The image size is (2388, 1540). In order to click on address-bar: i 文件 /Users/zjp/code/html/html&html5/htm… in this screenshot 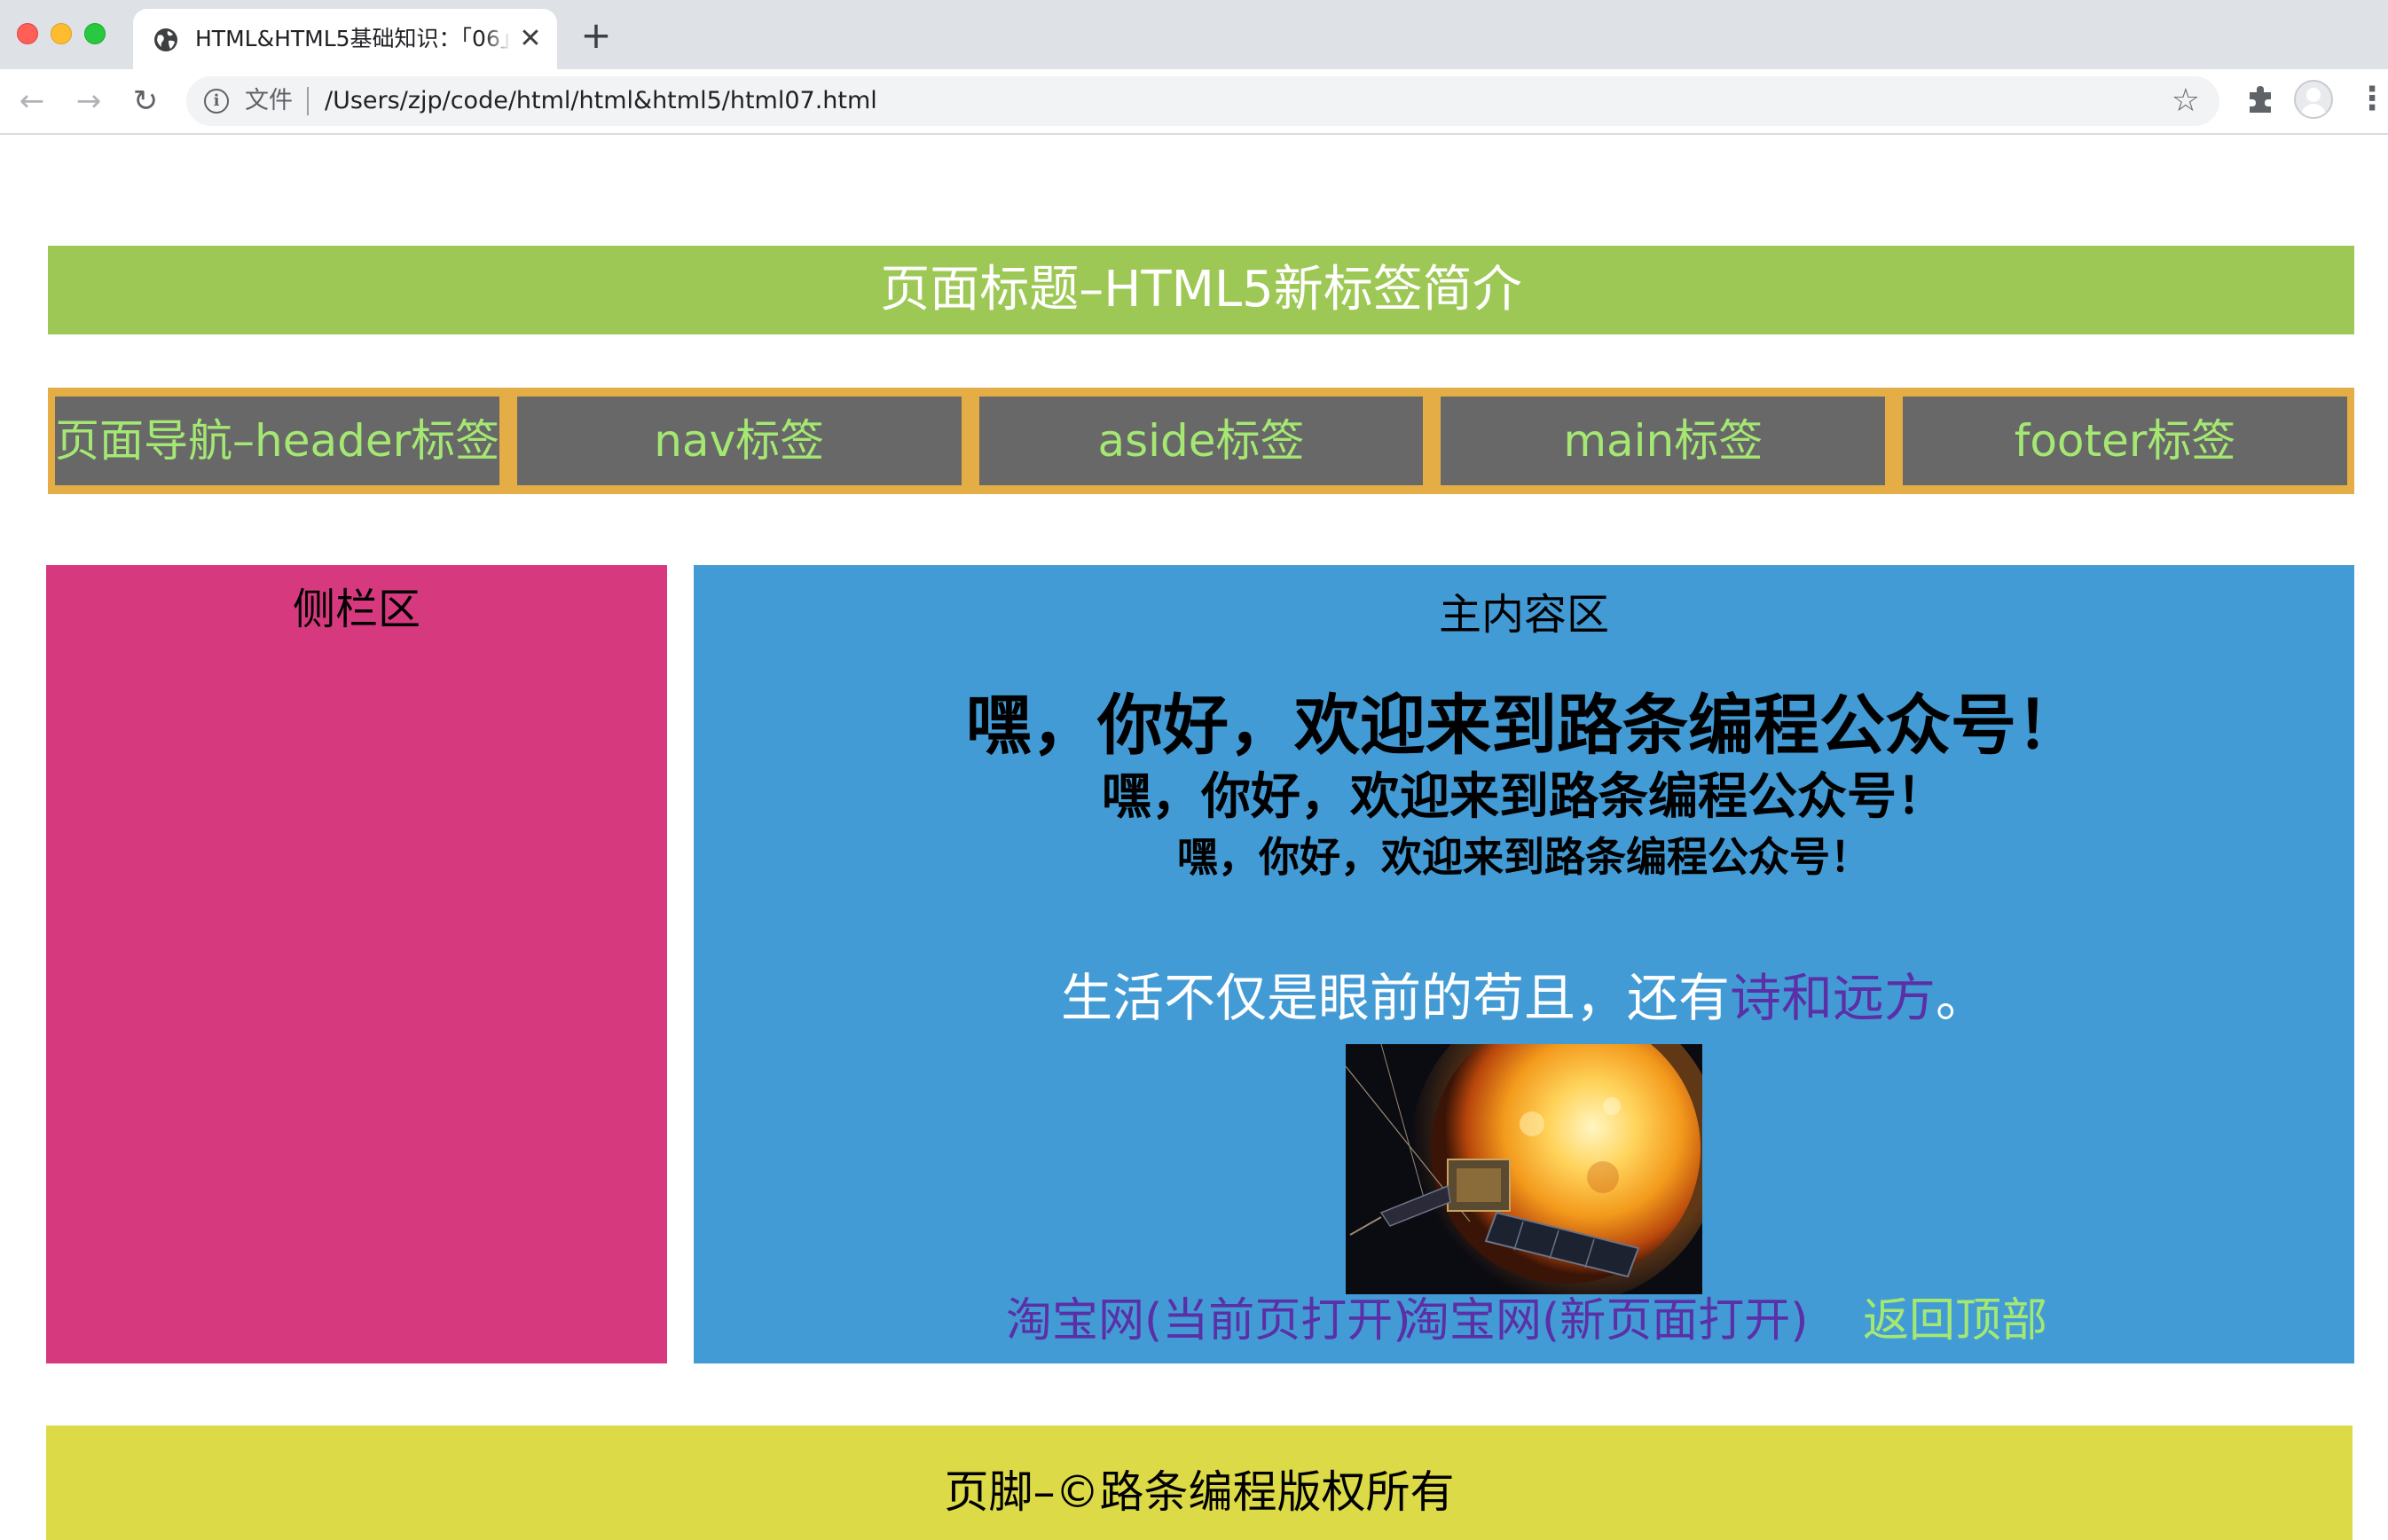, I will do `click(1202, 101)`.